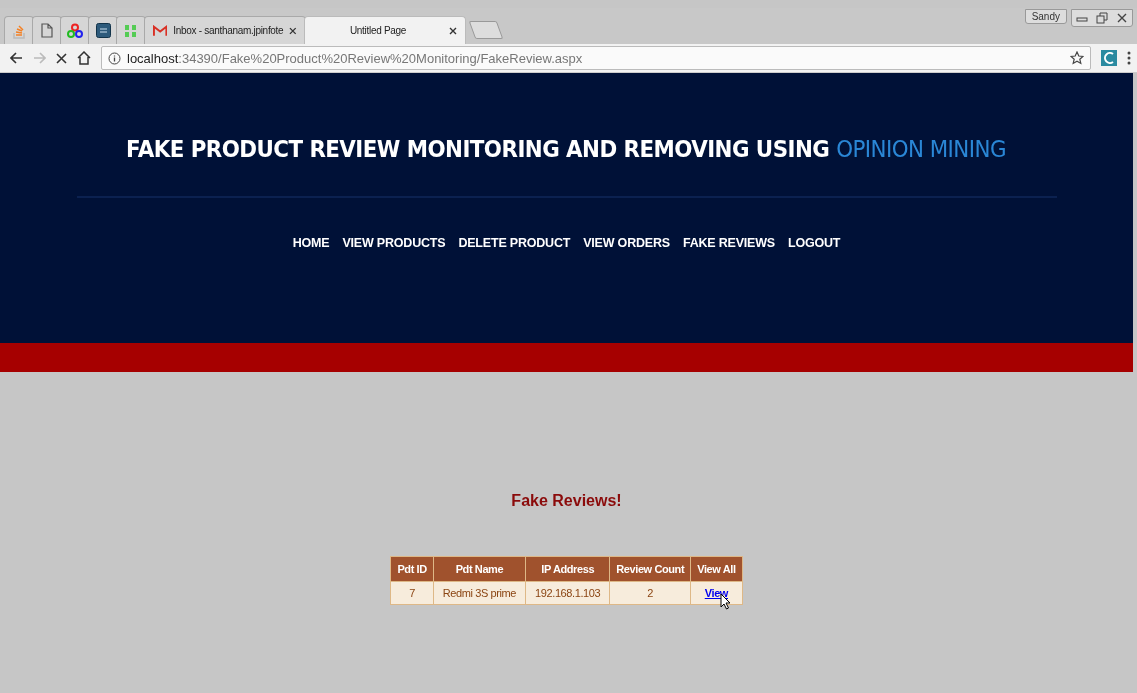 This screenshot has width=1137, height=693. I want to click on menu-icon, so click(1129, 58).